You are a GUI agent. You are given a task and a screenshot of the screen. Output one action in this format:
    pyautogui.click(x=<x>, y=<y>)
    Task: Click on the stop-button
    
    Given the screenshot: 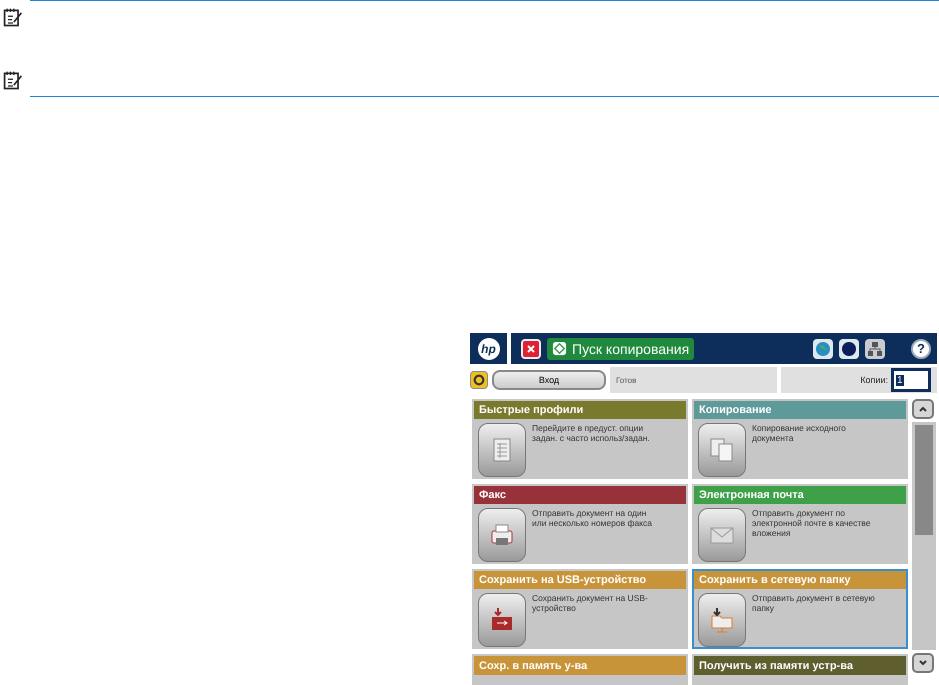 What is the action you would take?
    pyautogui.click(x=531, y=348)
    